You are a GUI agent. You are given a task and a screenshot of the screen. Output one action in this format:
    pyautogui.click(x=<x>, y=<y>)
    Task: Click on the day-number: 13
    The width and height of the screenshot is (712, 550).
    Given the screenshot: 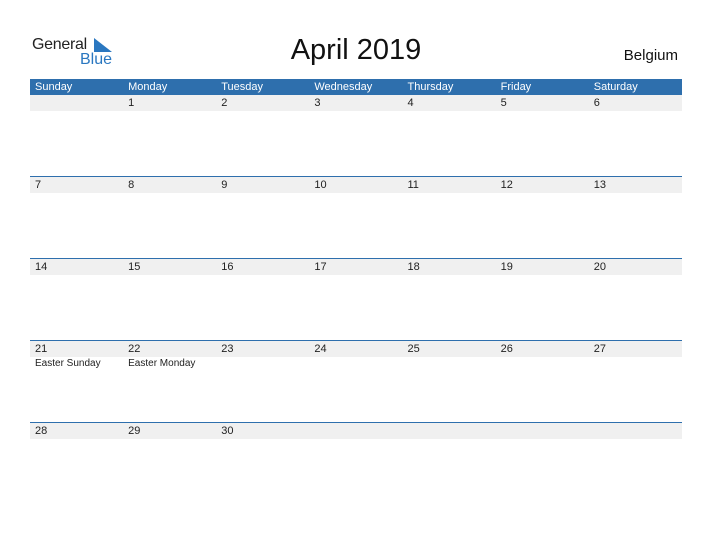 What is the action you would take?
    pyautogui.click(x=599, y=185)
    